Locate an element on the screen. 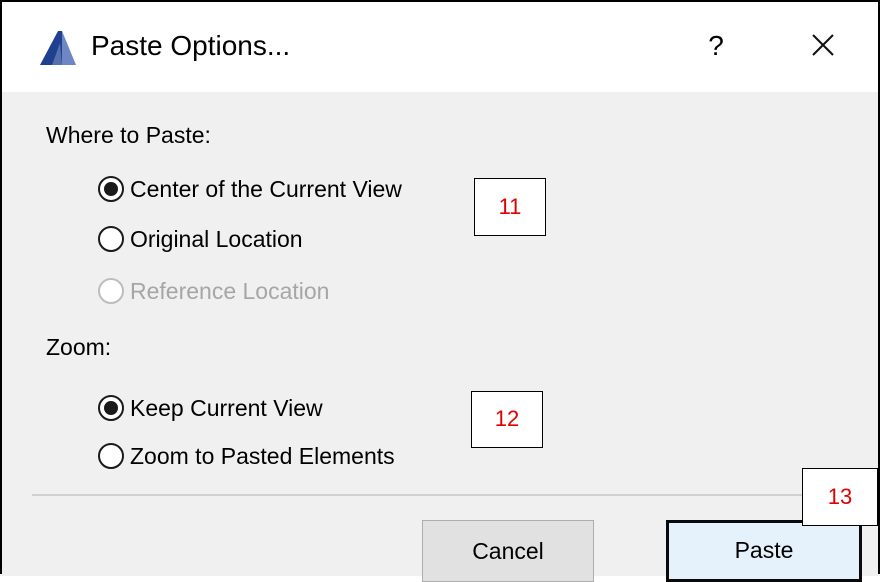 The width and height of the screenshot is (880, 582). radio-center-of-current-view: Center of the Current View is located at coordinates (250, 189).